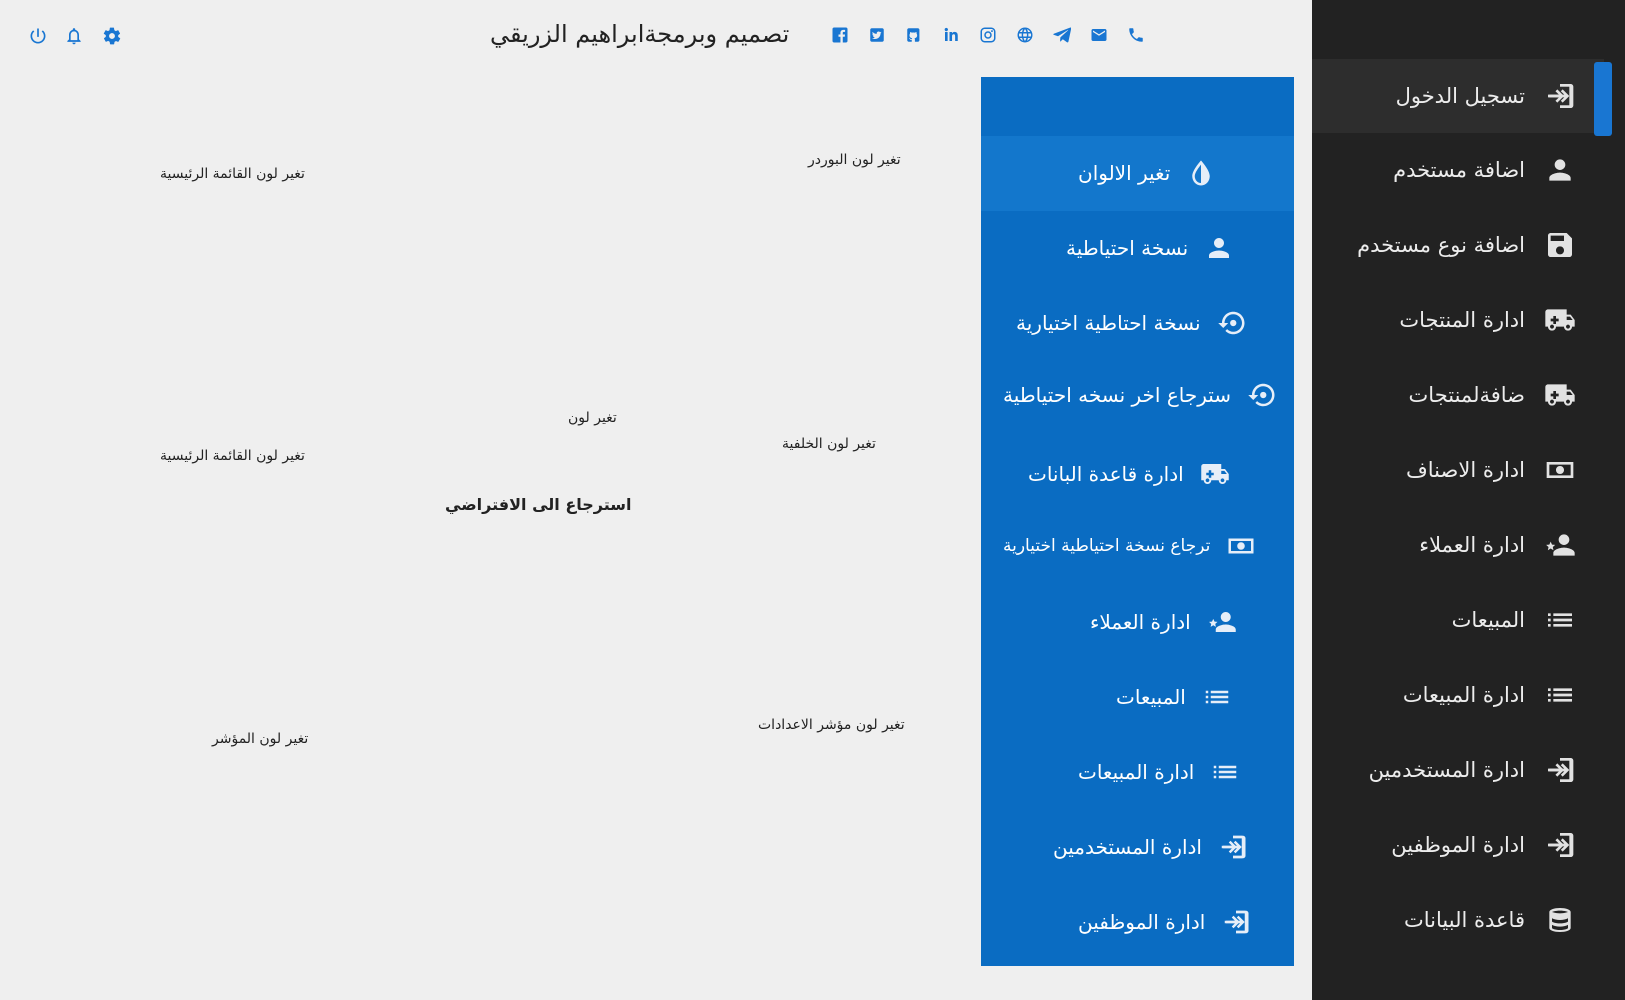  What do you see at coordinates (1099, 35) in the screenshot?
I see `email-icon` at bounding box center [1099, 35].